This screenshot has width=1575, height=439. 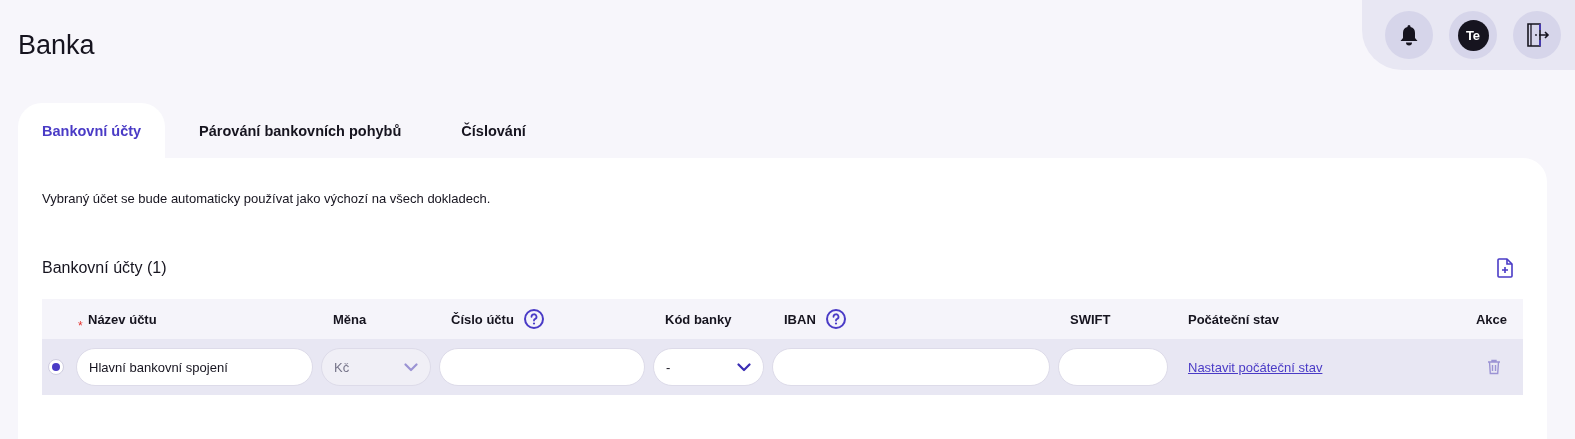 What do you see at coordinates (104, 268) in the screenshot?
I see `section-title: Bankovní účty (1)` at bounding box center [104, 268].